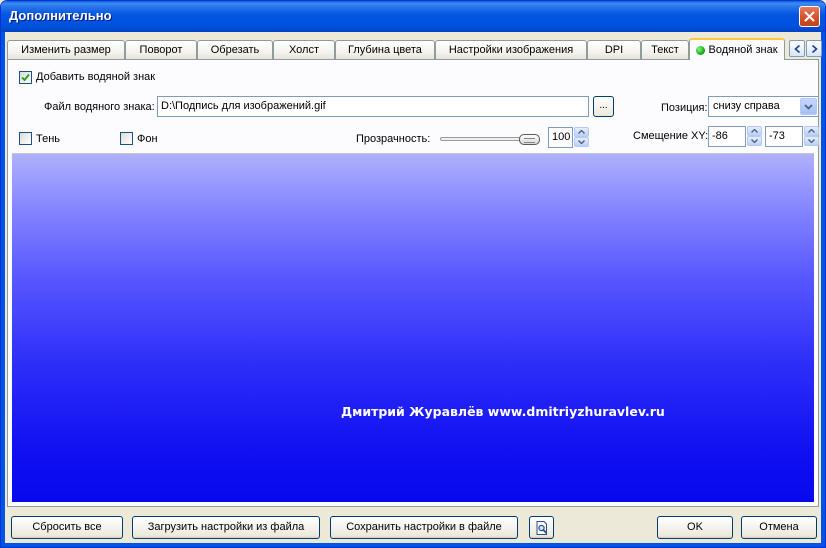 Image resolution: width=826 pixels, height=548 pixels. What do you see at coordinates (720, 136) in the screenshot?
I see `offset-x-value: -86` at bounding box center [720, 136].